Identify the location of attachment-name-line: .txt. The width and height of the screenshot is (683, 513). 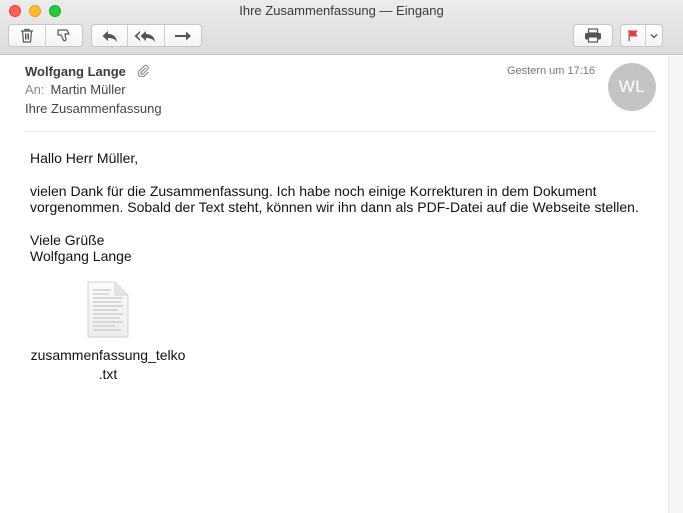
(108, 374).